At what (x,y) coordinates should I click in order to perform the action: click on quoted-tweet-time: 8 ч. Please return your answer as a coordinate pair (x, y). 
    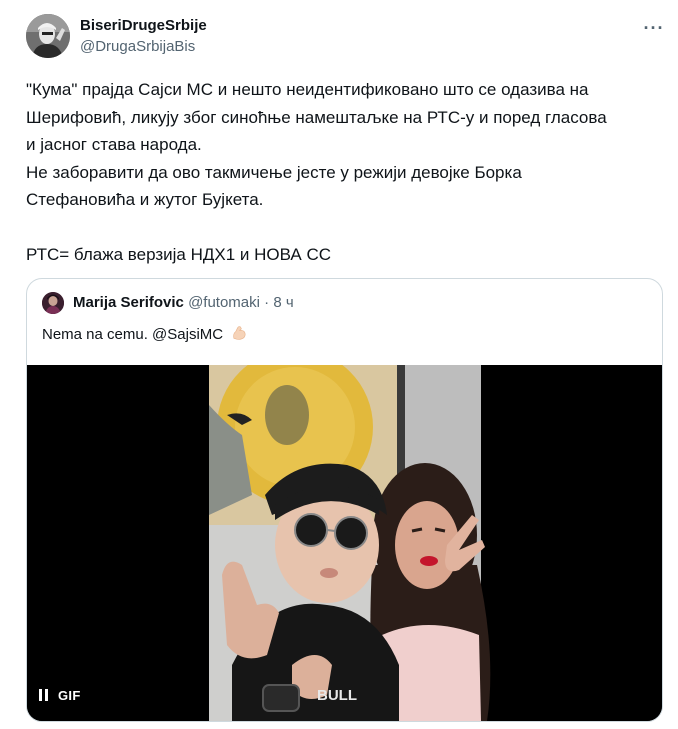
    Looking at the image, I should click on (283, 302).